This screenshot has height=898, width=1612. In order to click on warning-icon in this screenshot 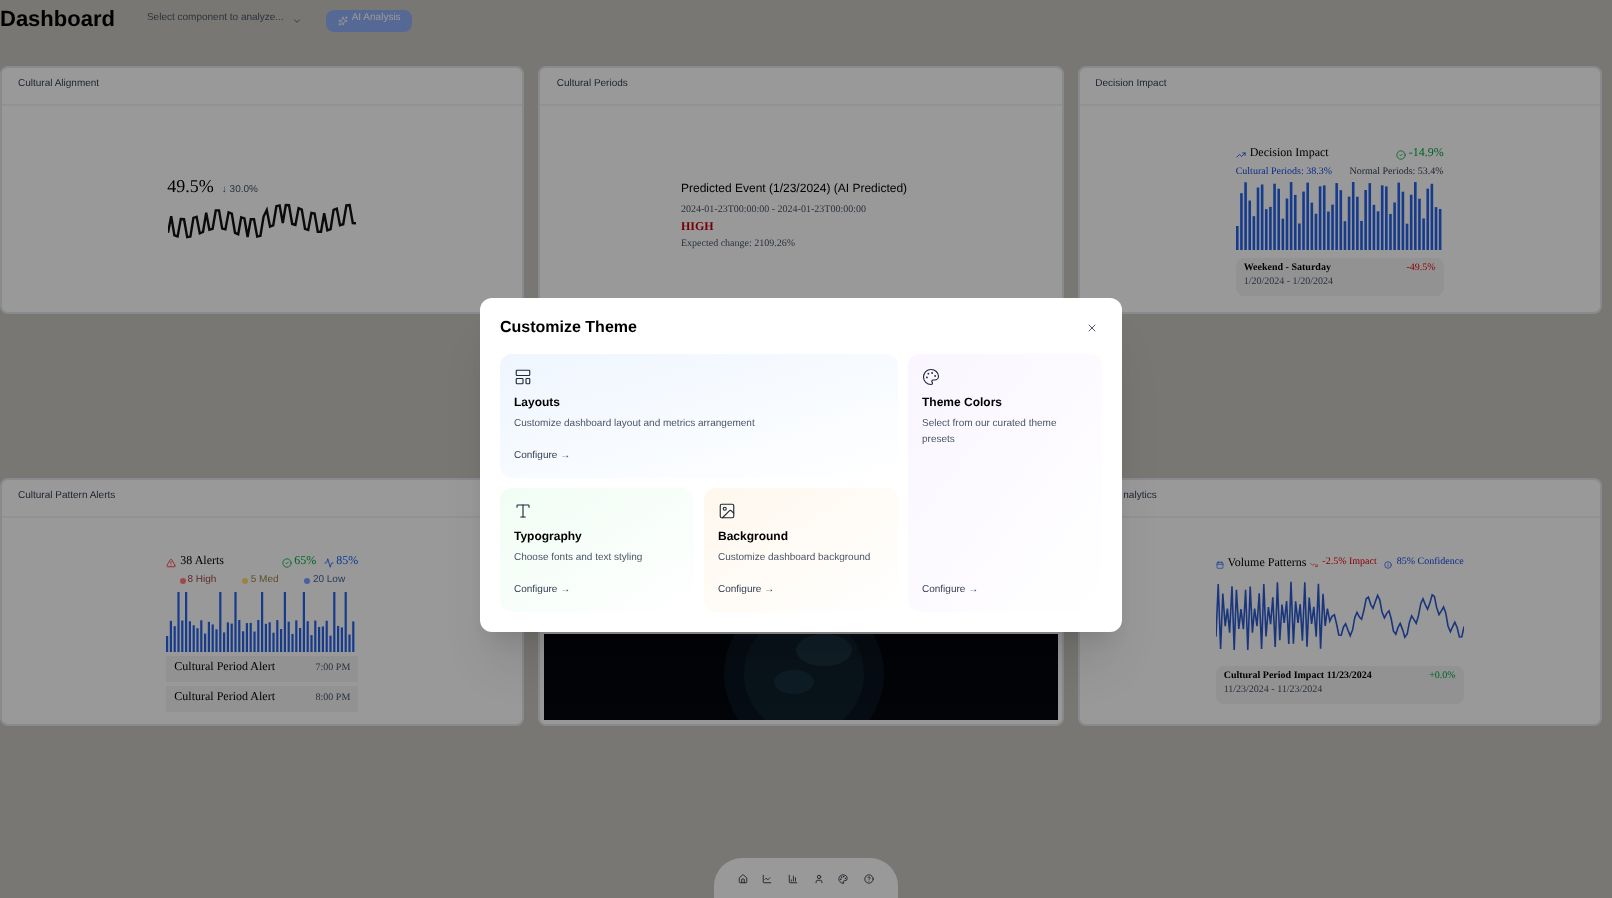, I will do `click(171, 562)`.